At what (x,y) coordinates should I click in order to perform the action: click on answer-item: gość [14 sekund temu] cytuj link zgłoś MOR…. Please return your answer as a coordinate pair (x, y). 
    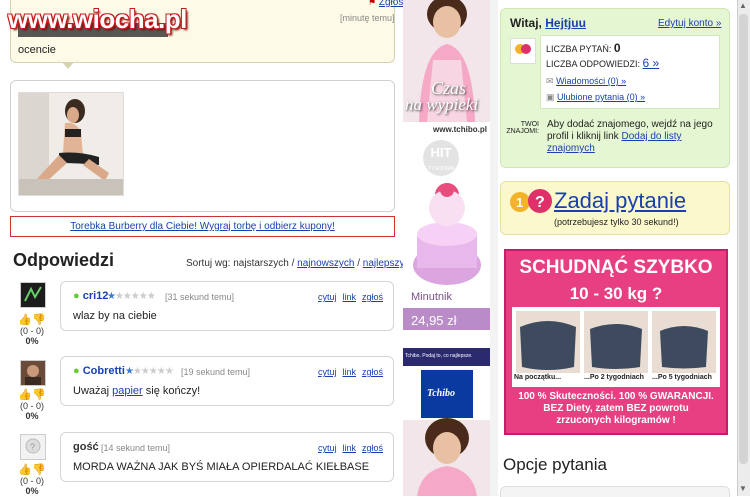
    Looking at the image, I should click on (227, 457).